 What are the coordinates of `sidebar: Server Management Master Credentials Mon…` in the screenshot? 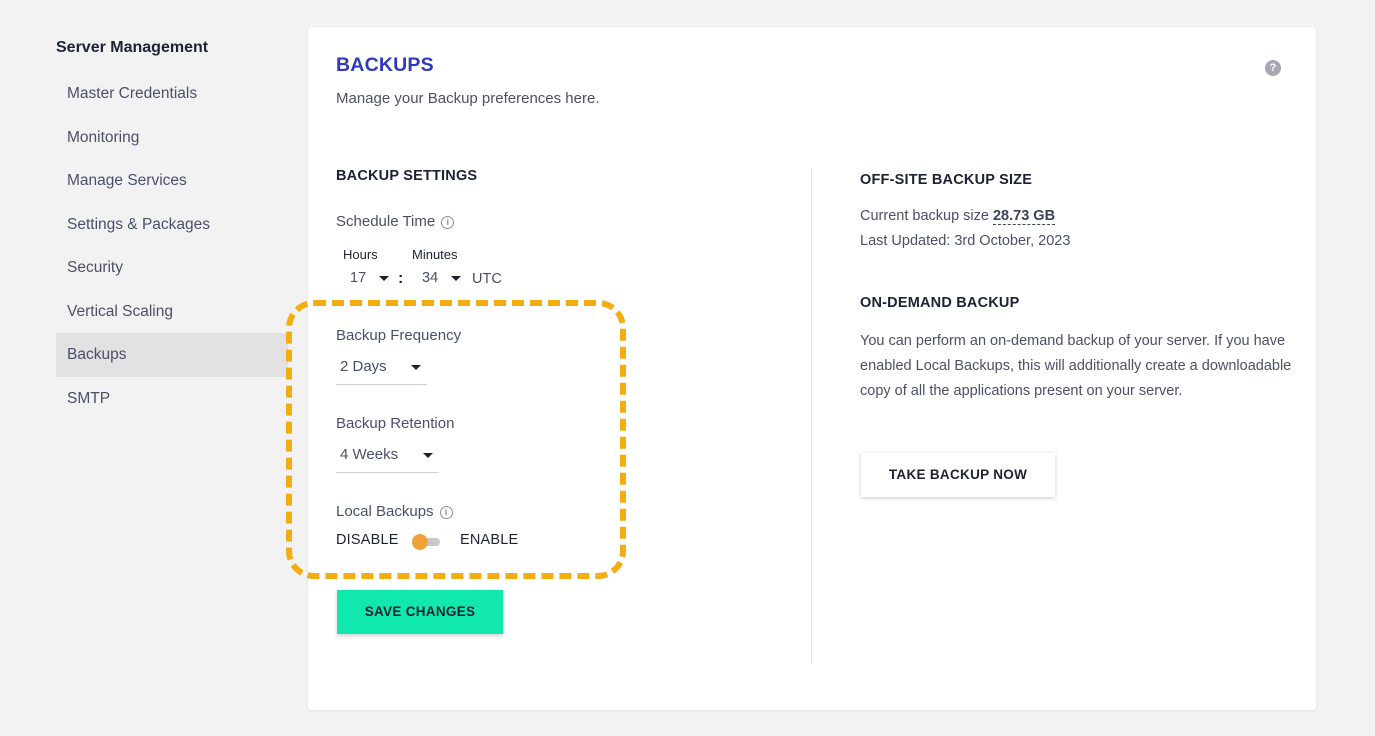 It's located at (172, 228).